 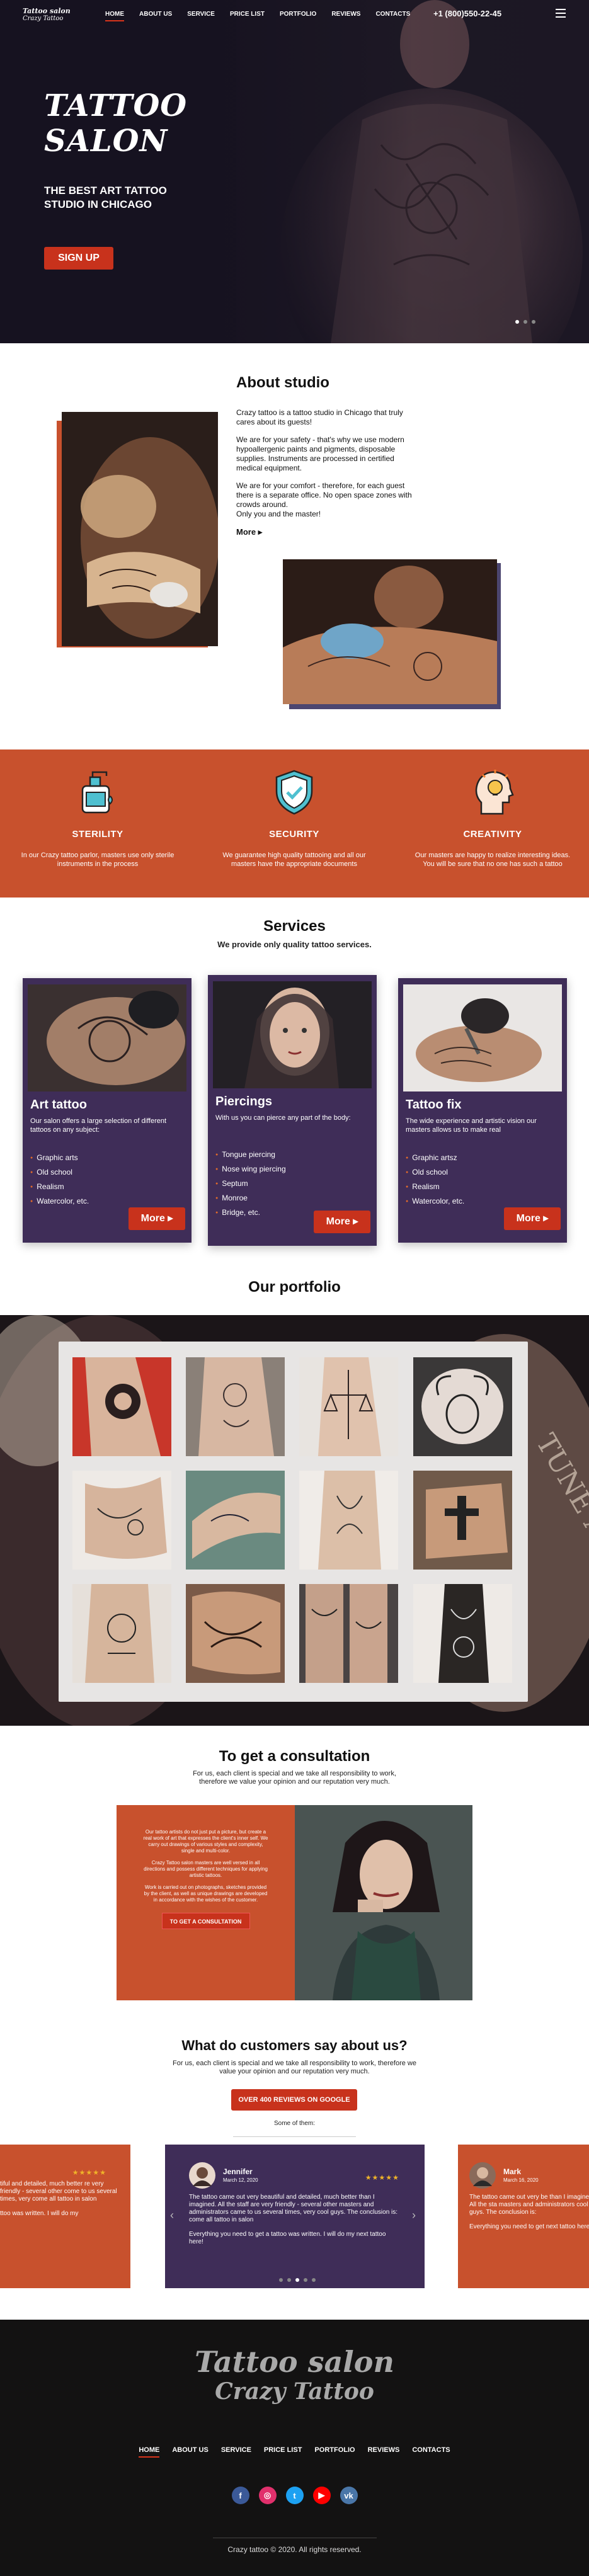 What do you see at coordinates (495, 792) in the screenshot?
I see `creativity-icon` at bounding box center [495, 792].